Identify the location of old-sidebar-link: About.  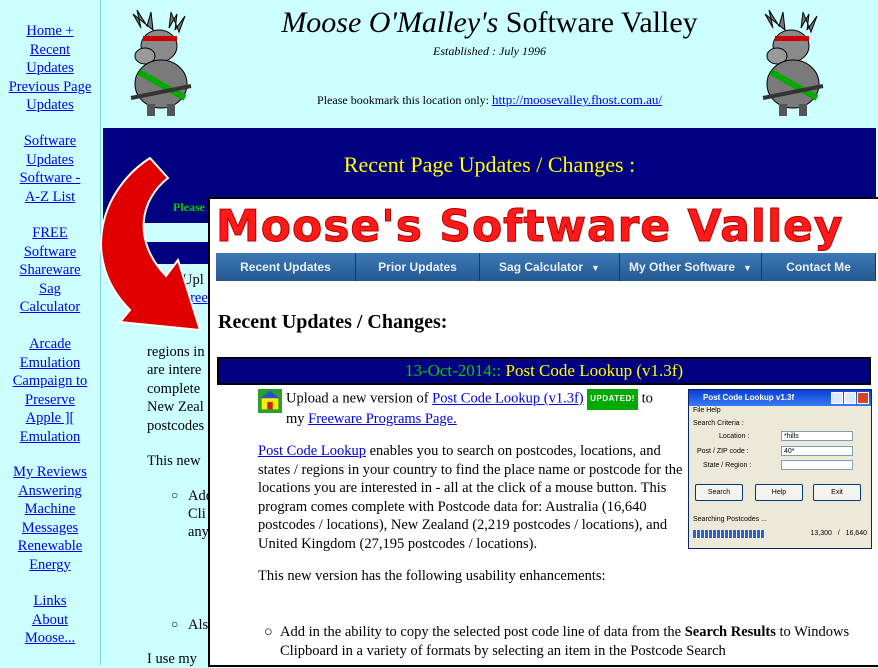
(50, 620).